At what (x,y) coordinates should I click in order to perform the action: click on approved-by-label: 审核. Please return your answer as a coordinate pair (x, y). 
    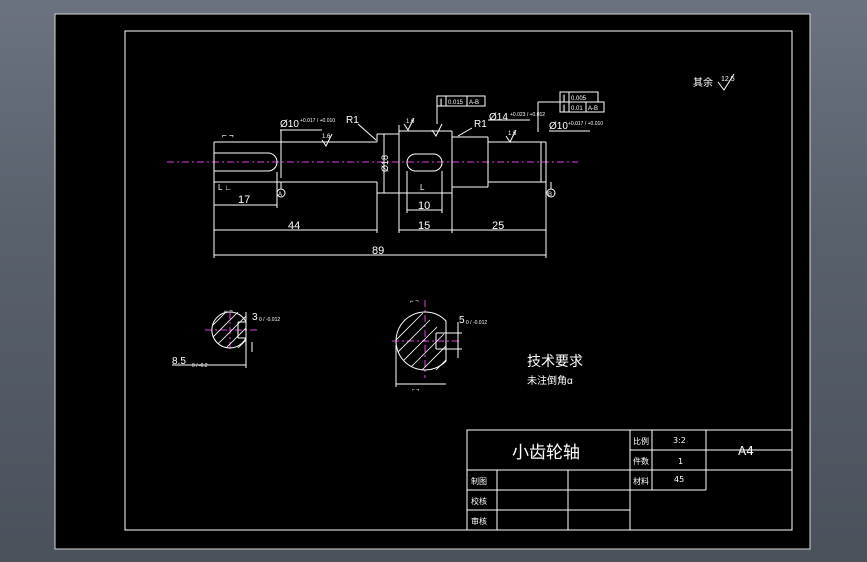
    Looking at the image, I should click on (479, 521).